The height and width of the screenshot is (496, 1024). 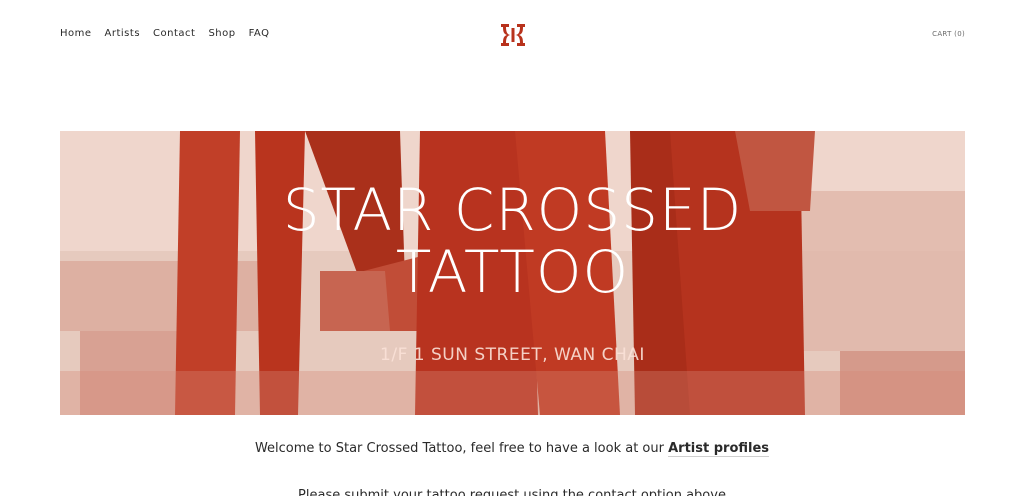 I want to click on nav-faq-link: FAQ, so click(x=259, y=33).